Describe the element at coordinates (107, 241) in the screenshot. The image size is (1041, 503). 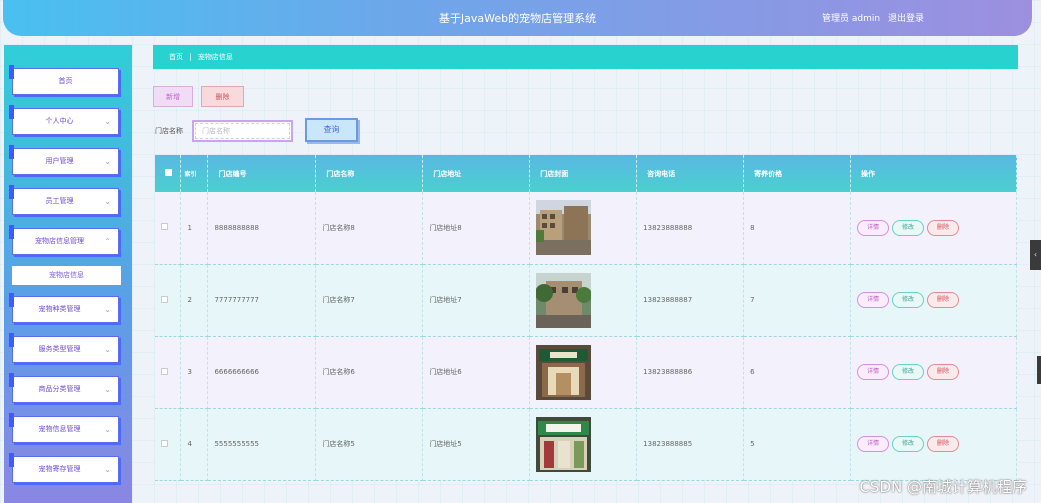
I see `chevron-up-icon: ⌃` at that location.